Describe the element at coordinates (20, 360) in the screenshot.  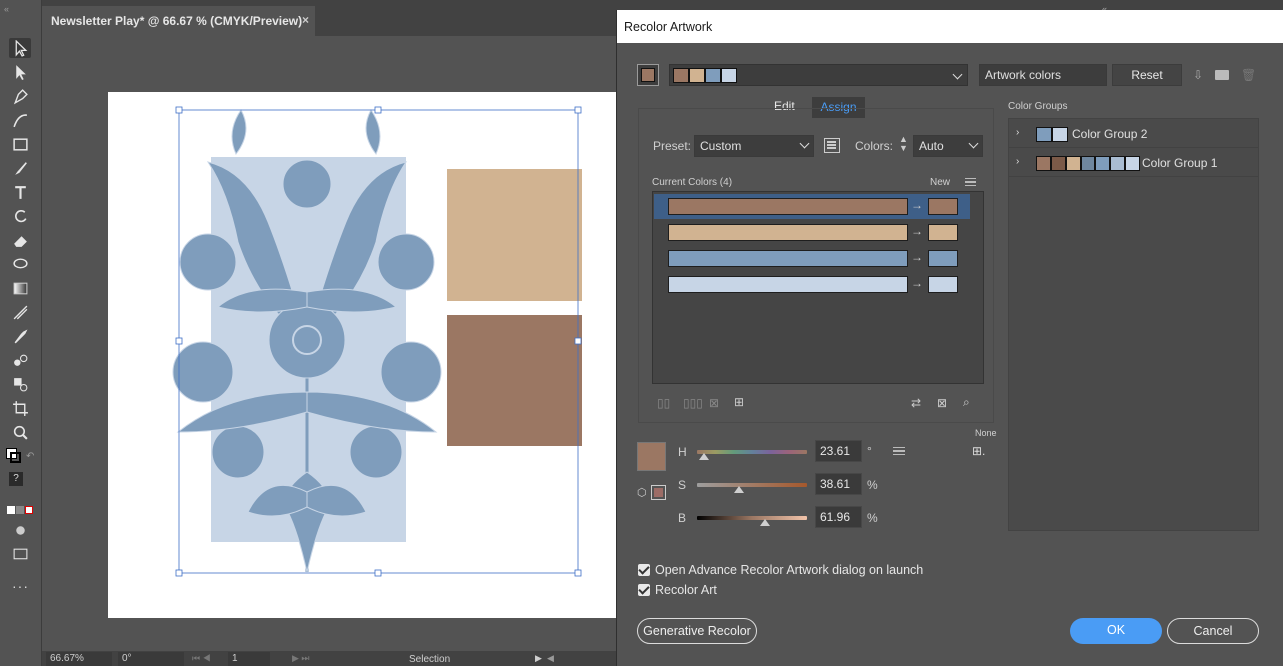
I see `blend-tool-icon` at that location.